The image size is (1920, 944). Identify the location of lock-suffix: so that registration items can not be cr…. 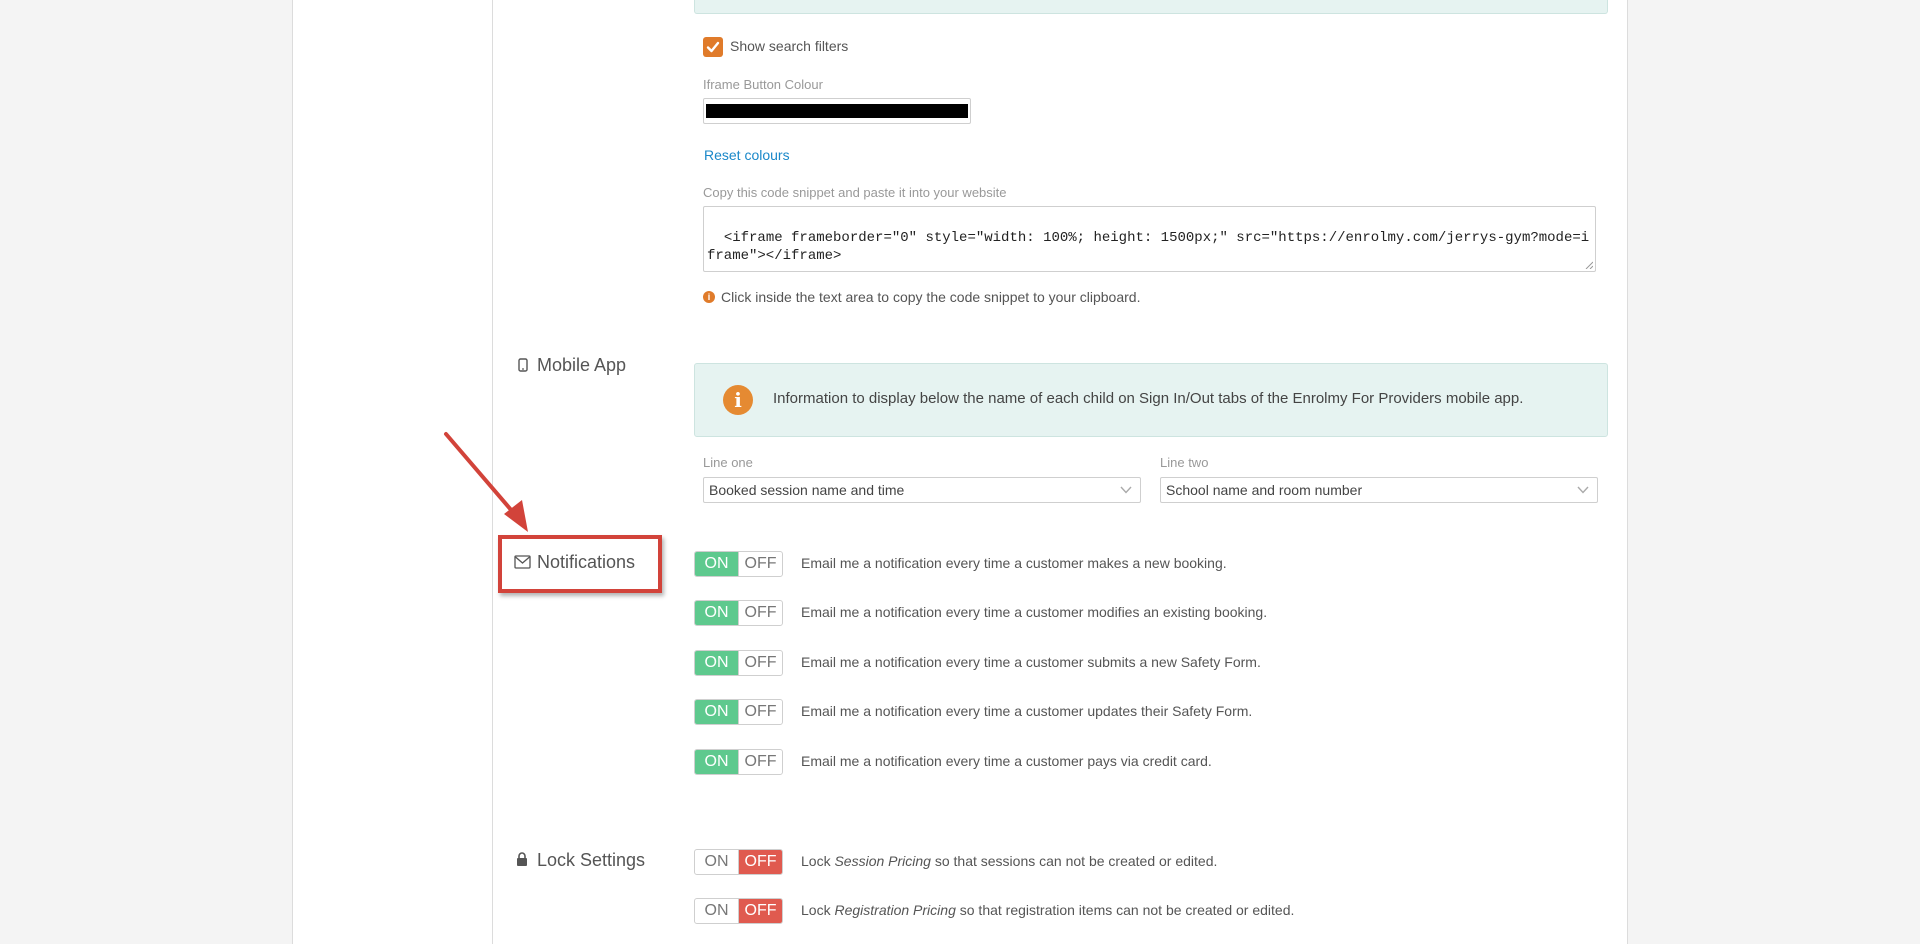
(1125, 910).